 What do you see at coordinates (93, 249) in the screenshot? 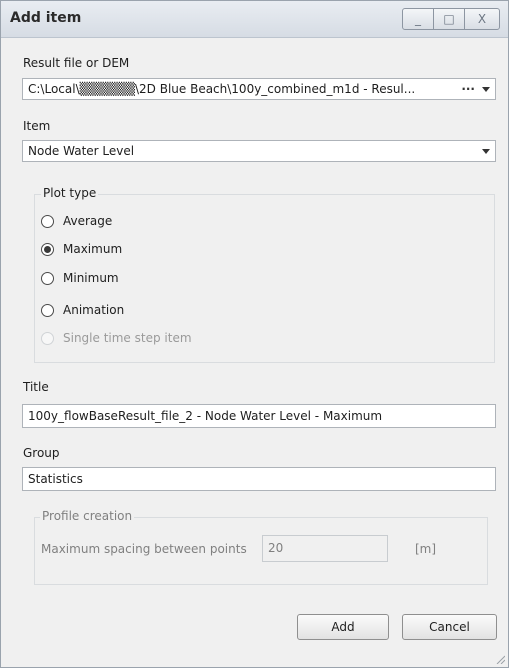
I see `radio-label: Maximum` at bounding box center [93, 249].